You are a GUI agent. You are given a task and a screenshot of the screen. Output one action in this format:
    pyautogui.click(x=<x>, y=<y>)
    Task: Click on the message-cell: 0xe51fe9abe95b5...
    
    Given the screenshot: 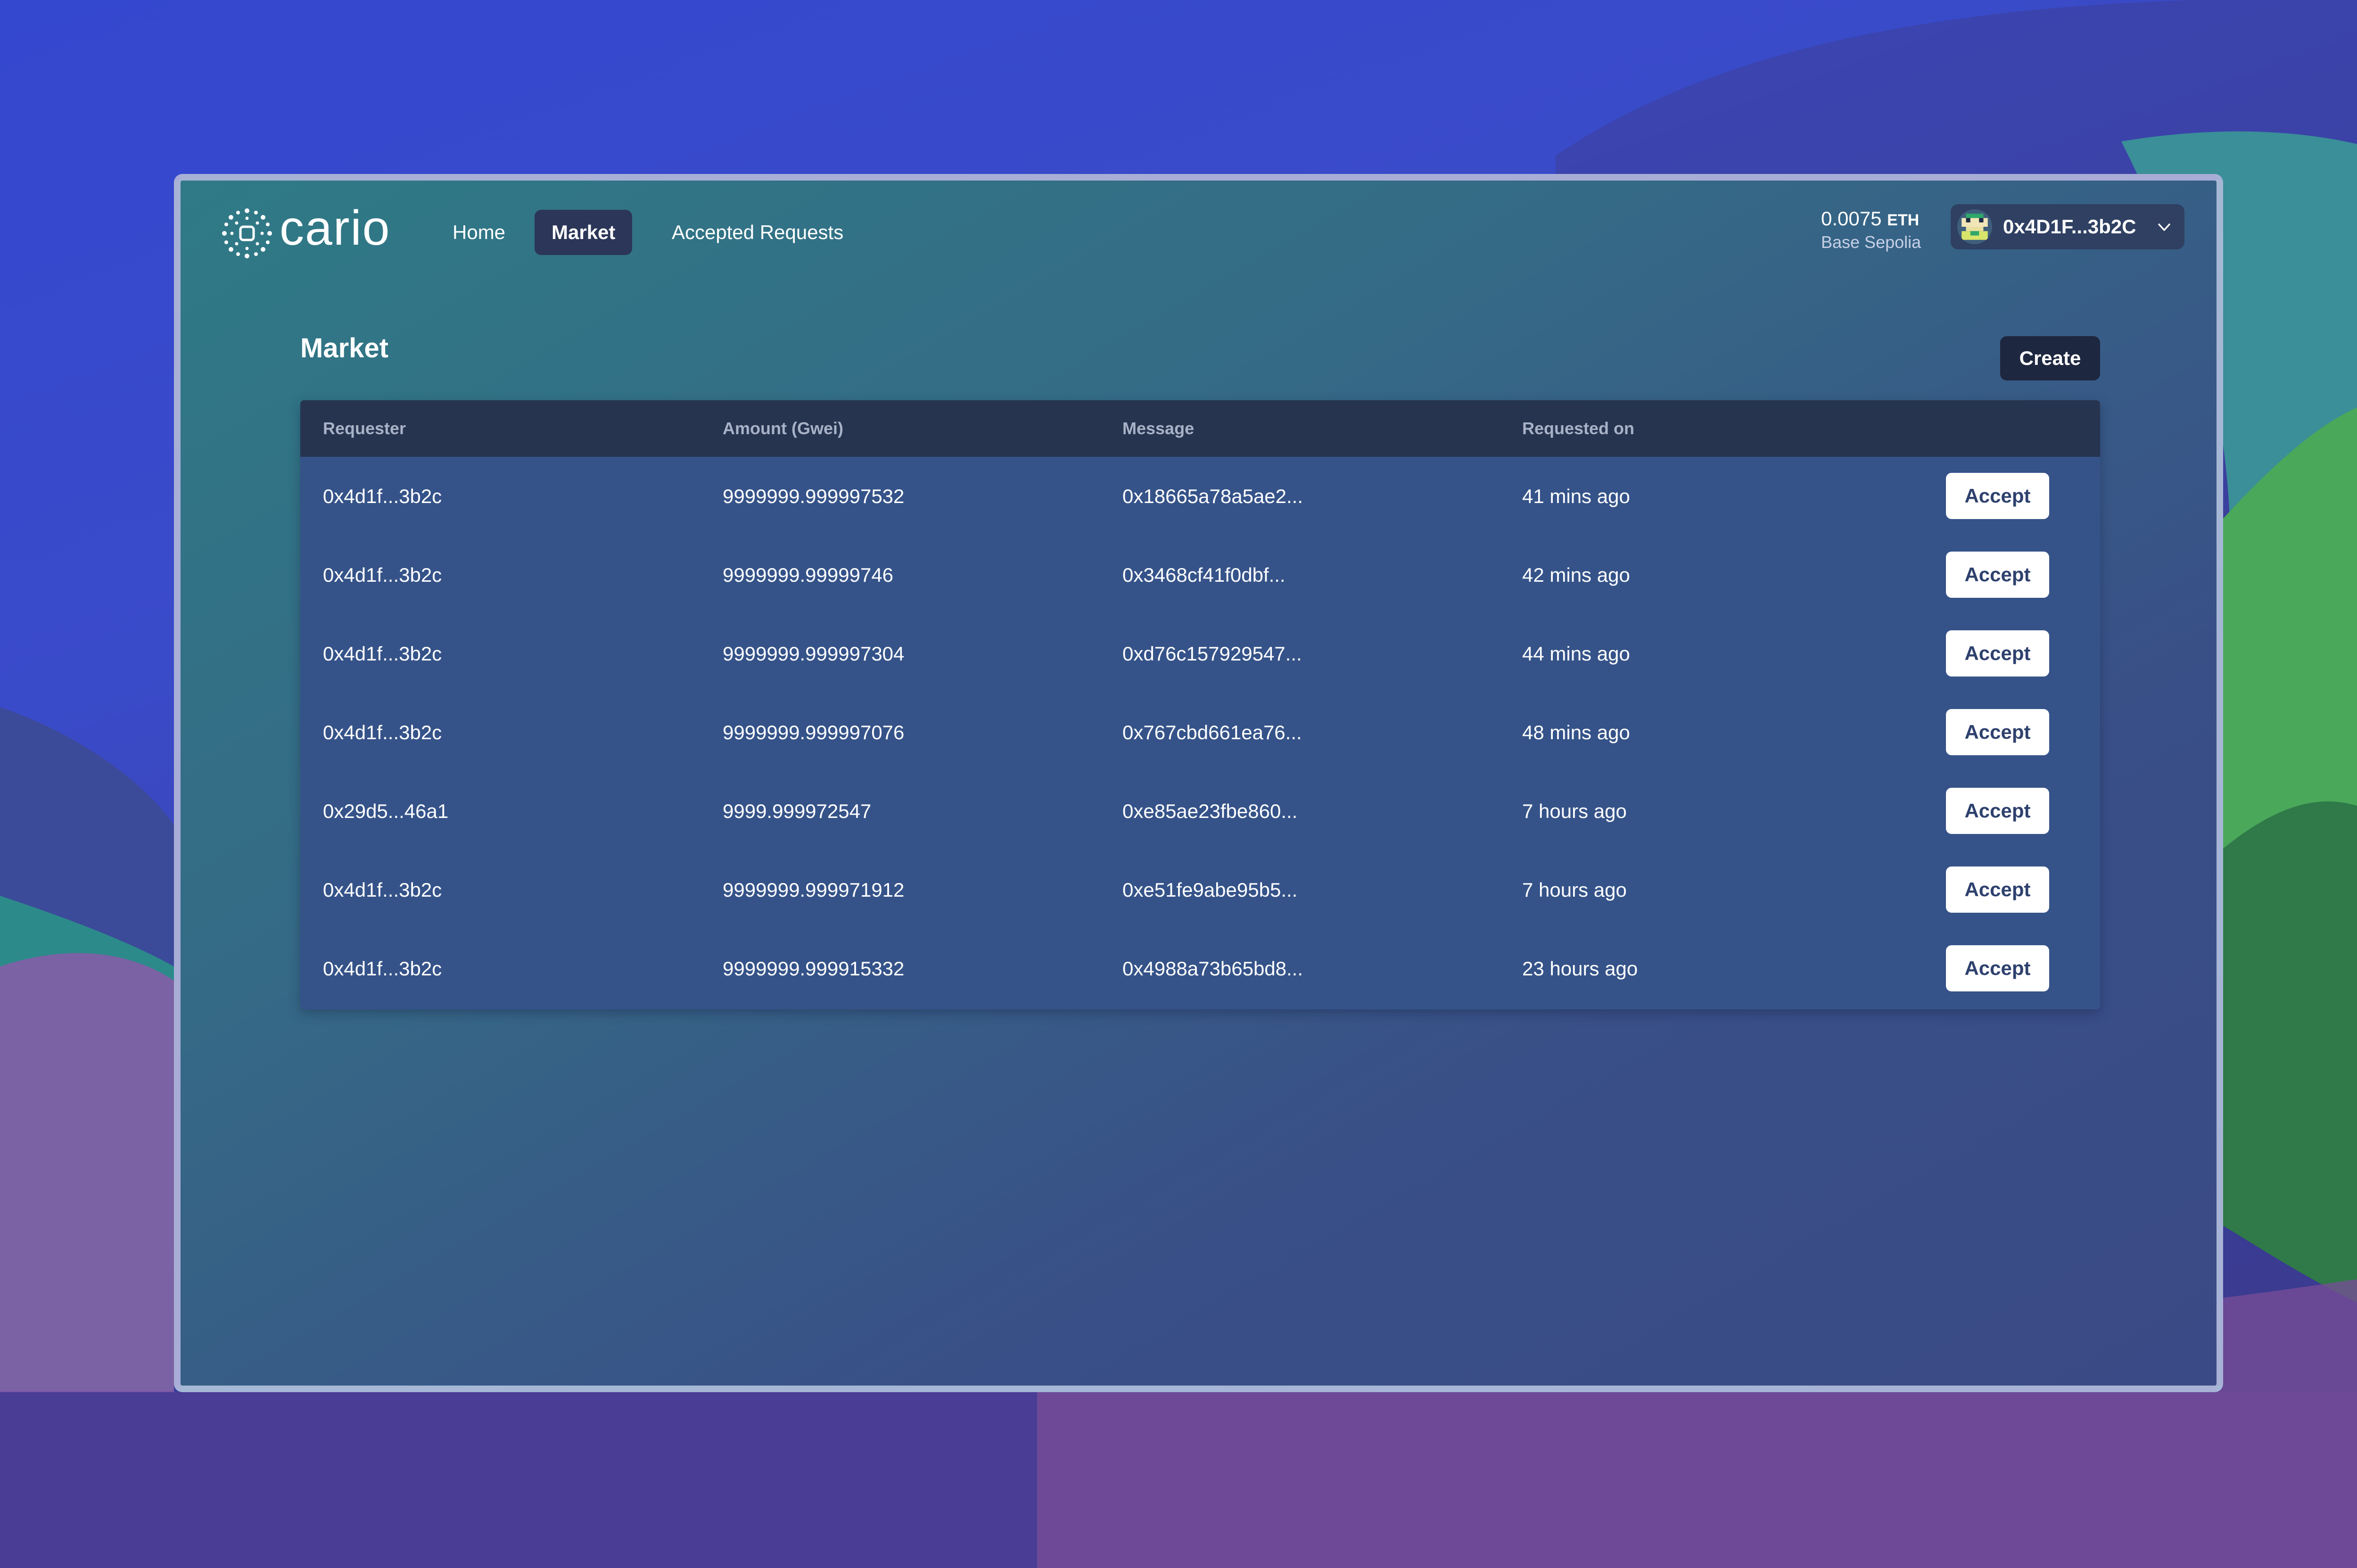 What is the action you would take?
    pyautogui.click(x=1210, y=890)
    